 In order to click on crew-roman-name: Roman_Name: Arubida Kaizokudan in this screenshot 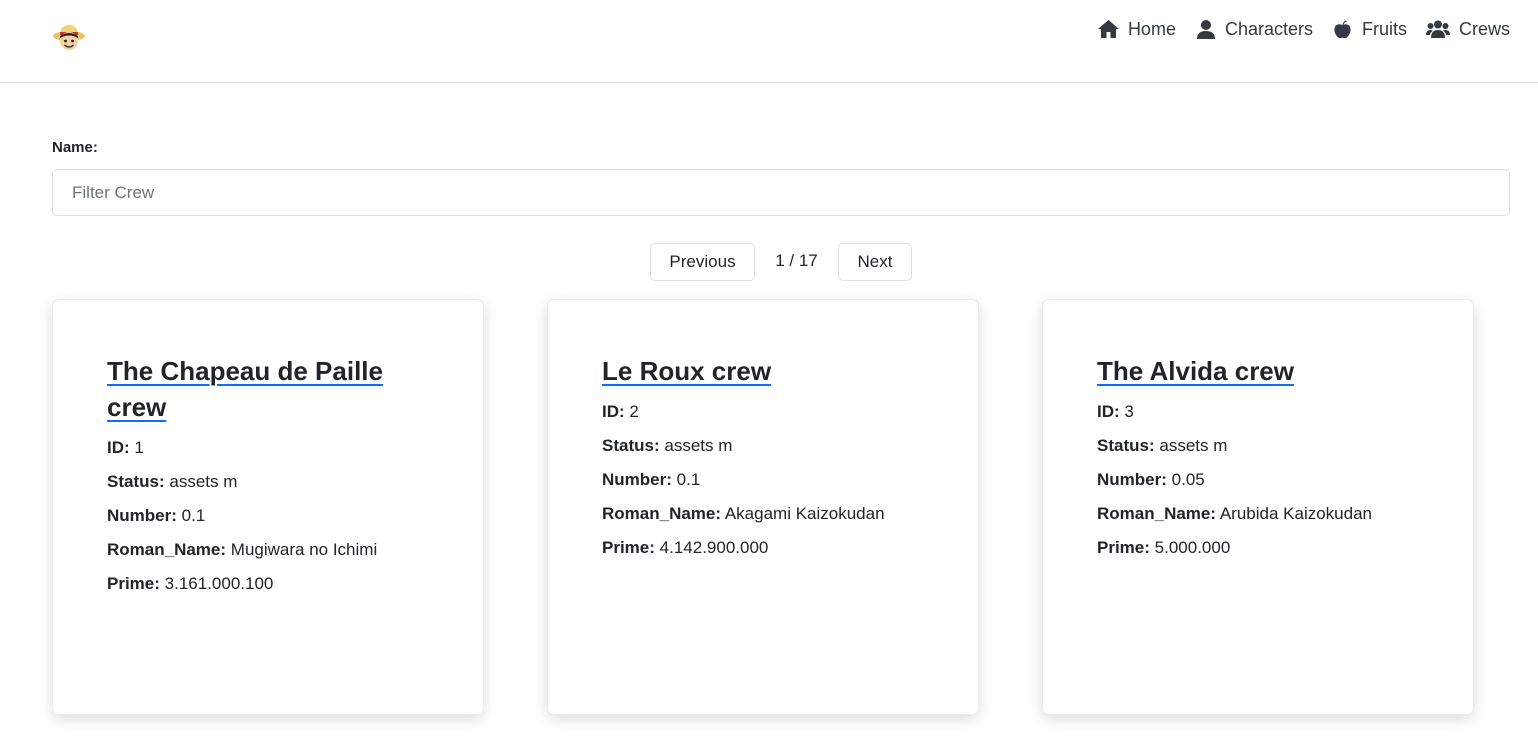, I will do `click(1258, 514)`.